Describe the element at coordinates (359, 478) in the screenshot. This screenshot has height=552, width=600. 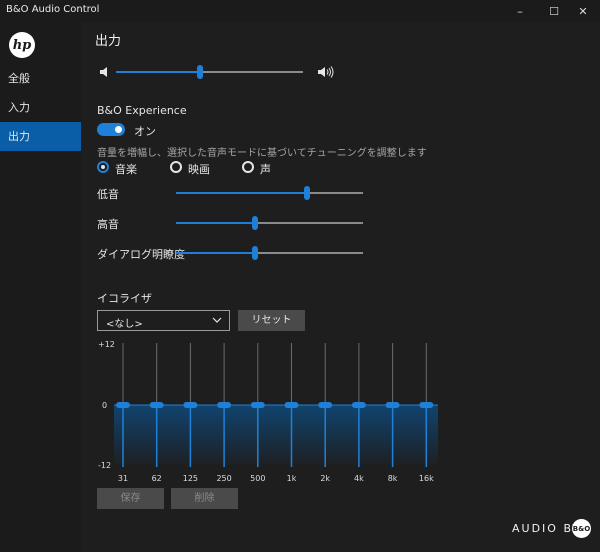
I see `eq-band-frequency-label: 4k` at that location.